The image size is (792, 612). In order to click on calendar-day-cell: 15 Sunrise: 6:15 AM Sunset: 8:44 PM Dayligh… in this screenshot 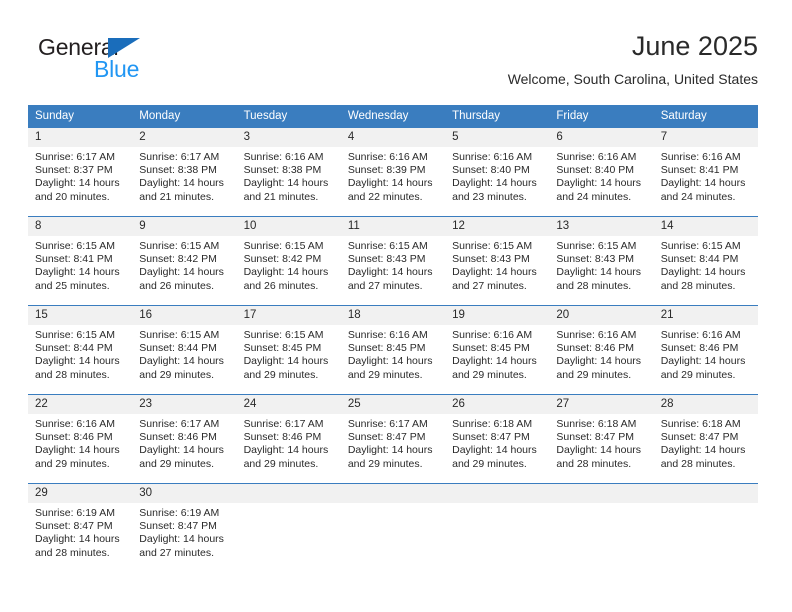, I will do `click(80, 345)`.